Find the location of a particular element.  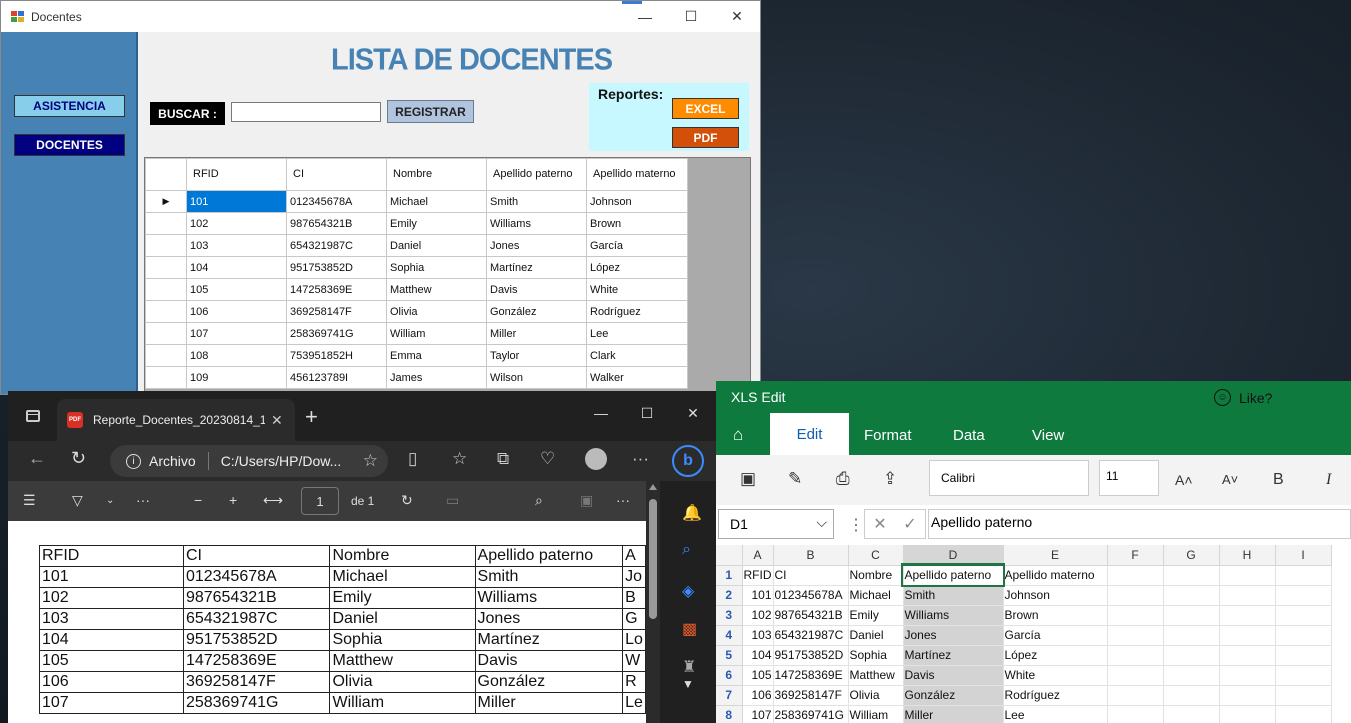

grid-cell: 369258147F is located at coordinates (336, 311).